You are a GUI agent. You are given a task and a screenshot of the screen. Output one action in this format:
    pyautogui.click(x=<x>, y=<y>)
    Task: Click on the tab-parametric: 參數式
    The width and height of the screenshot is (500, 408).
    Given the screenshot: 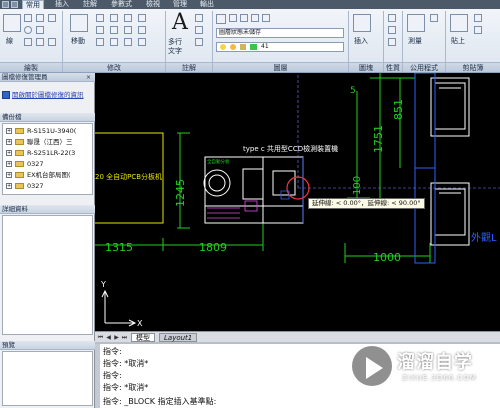 What is the action you would take?
    pyautogui.click(x=121, y=4)
    